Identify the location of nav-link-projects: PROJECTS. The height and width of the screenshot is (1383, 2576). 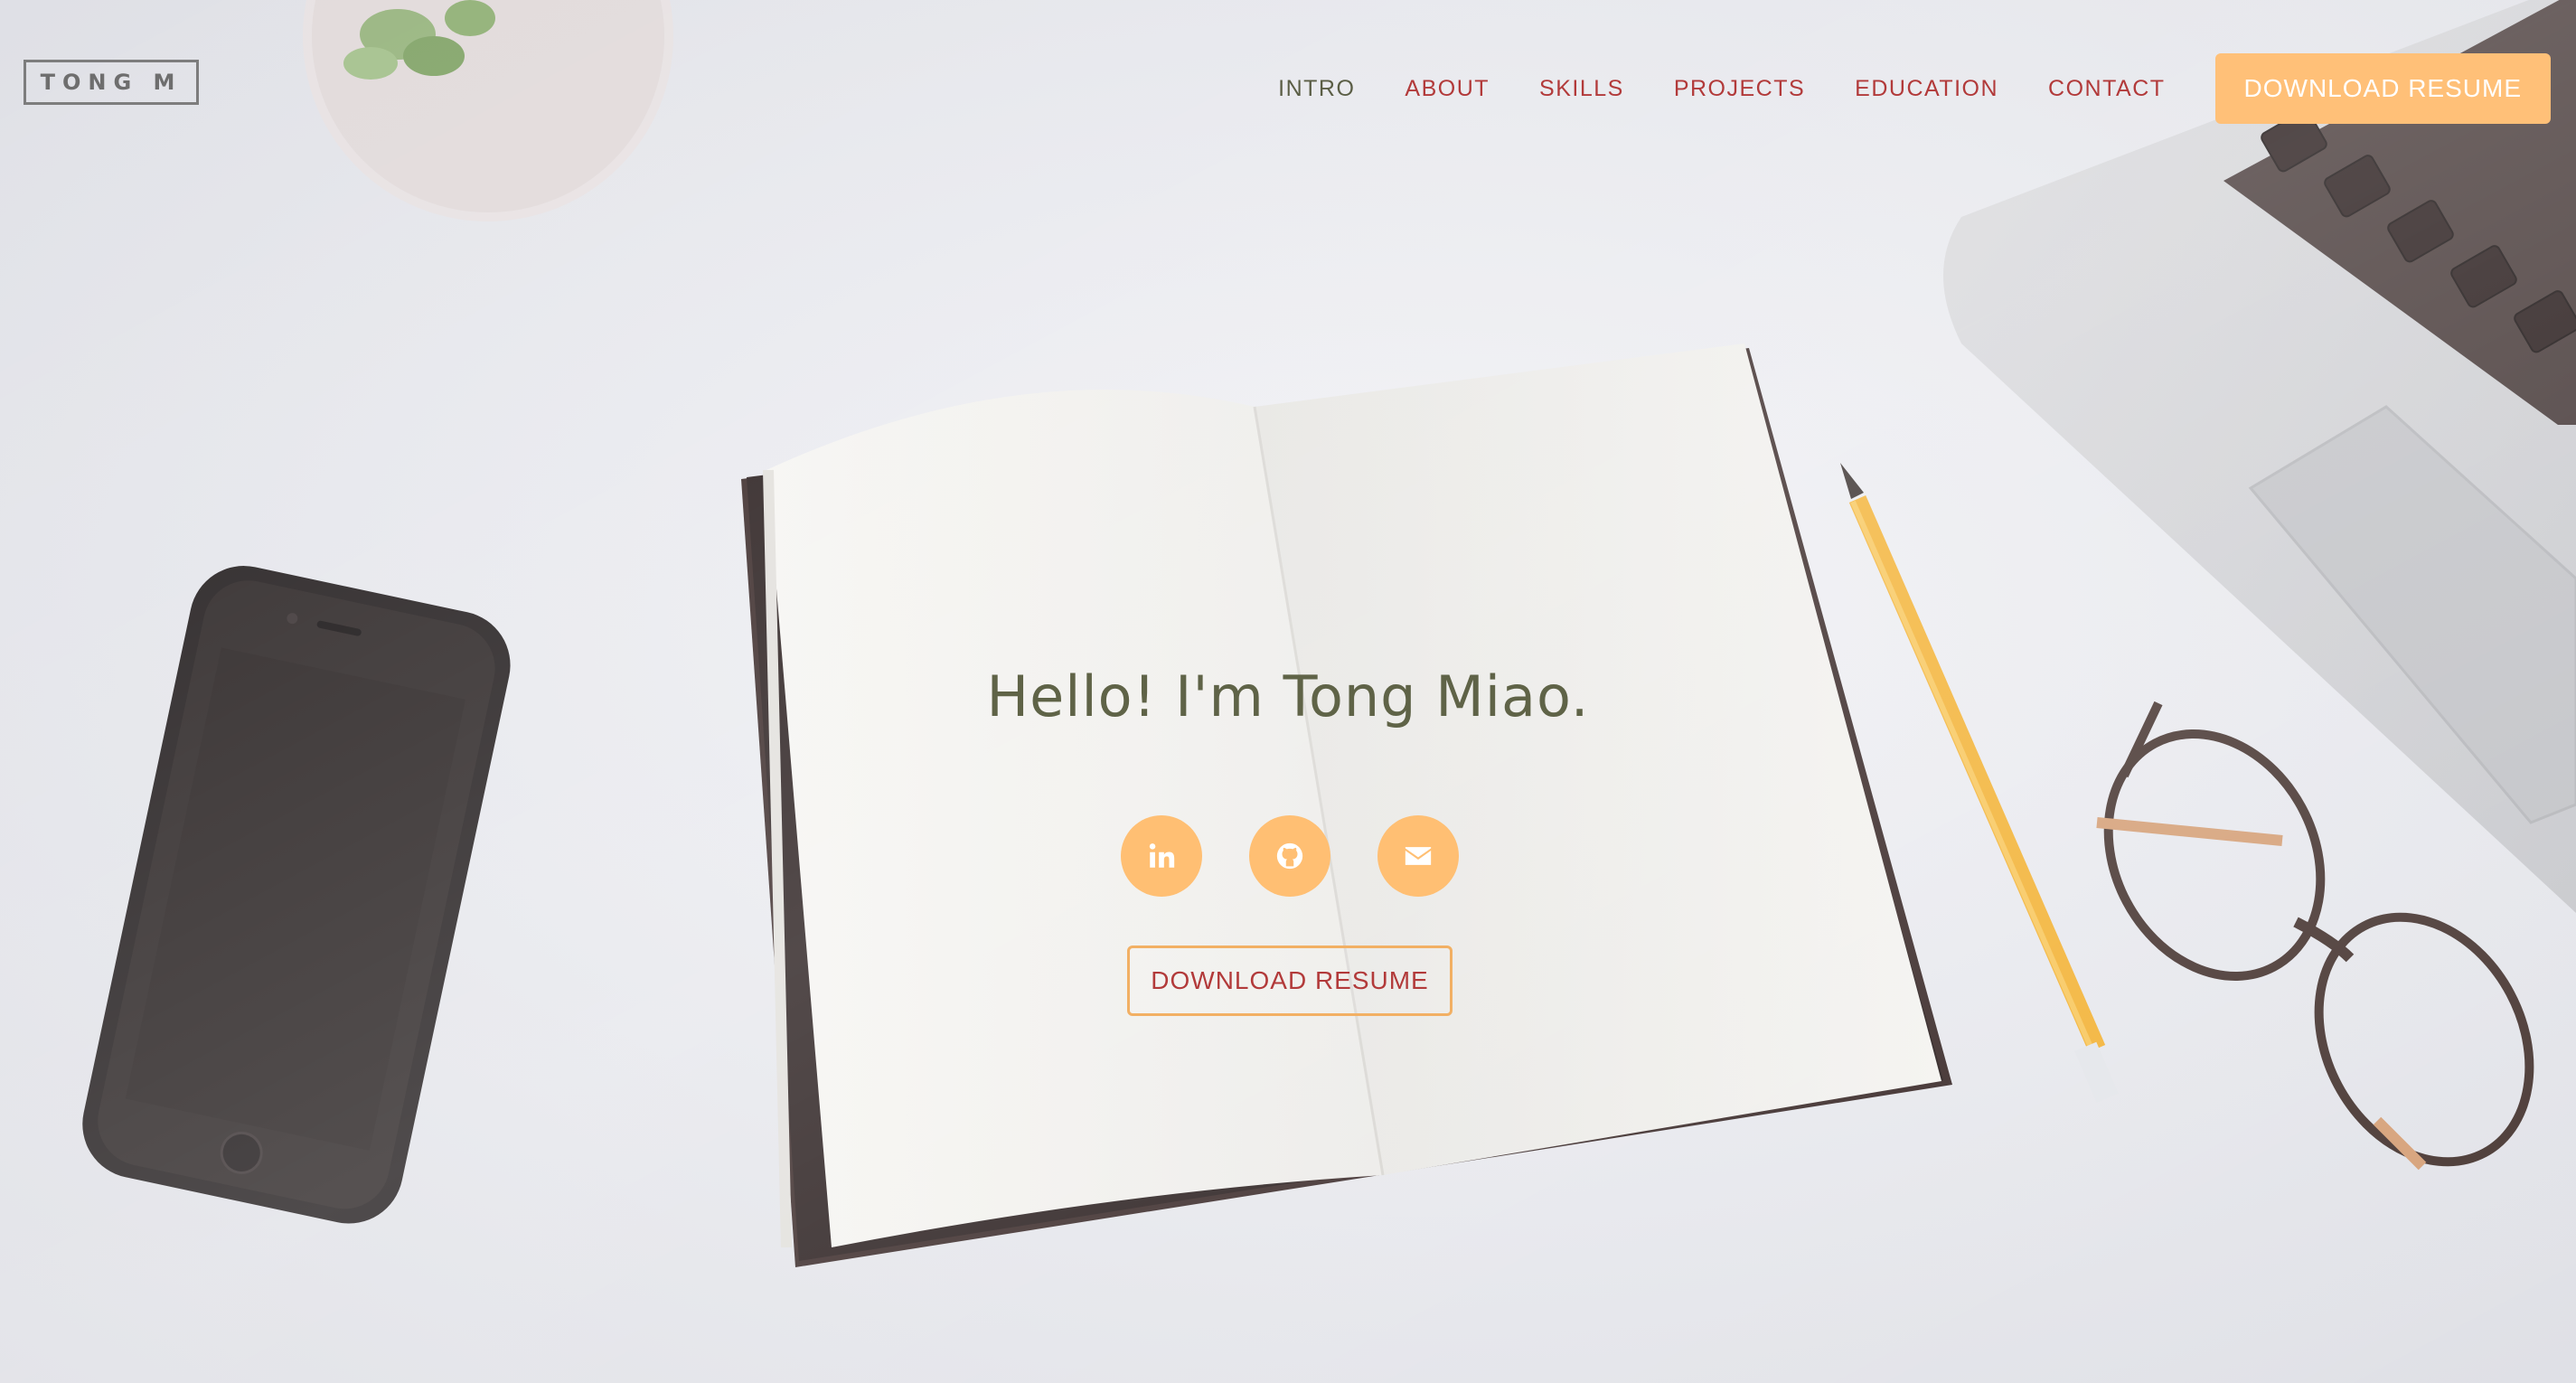
(1740, 89).